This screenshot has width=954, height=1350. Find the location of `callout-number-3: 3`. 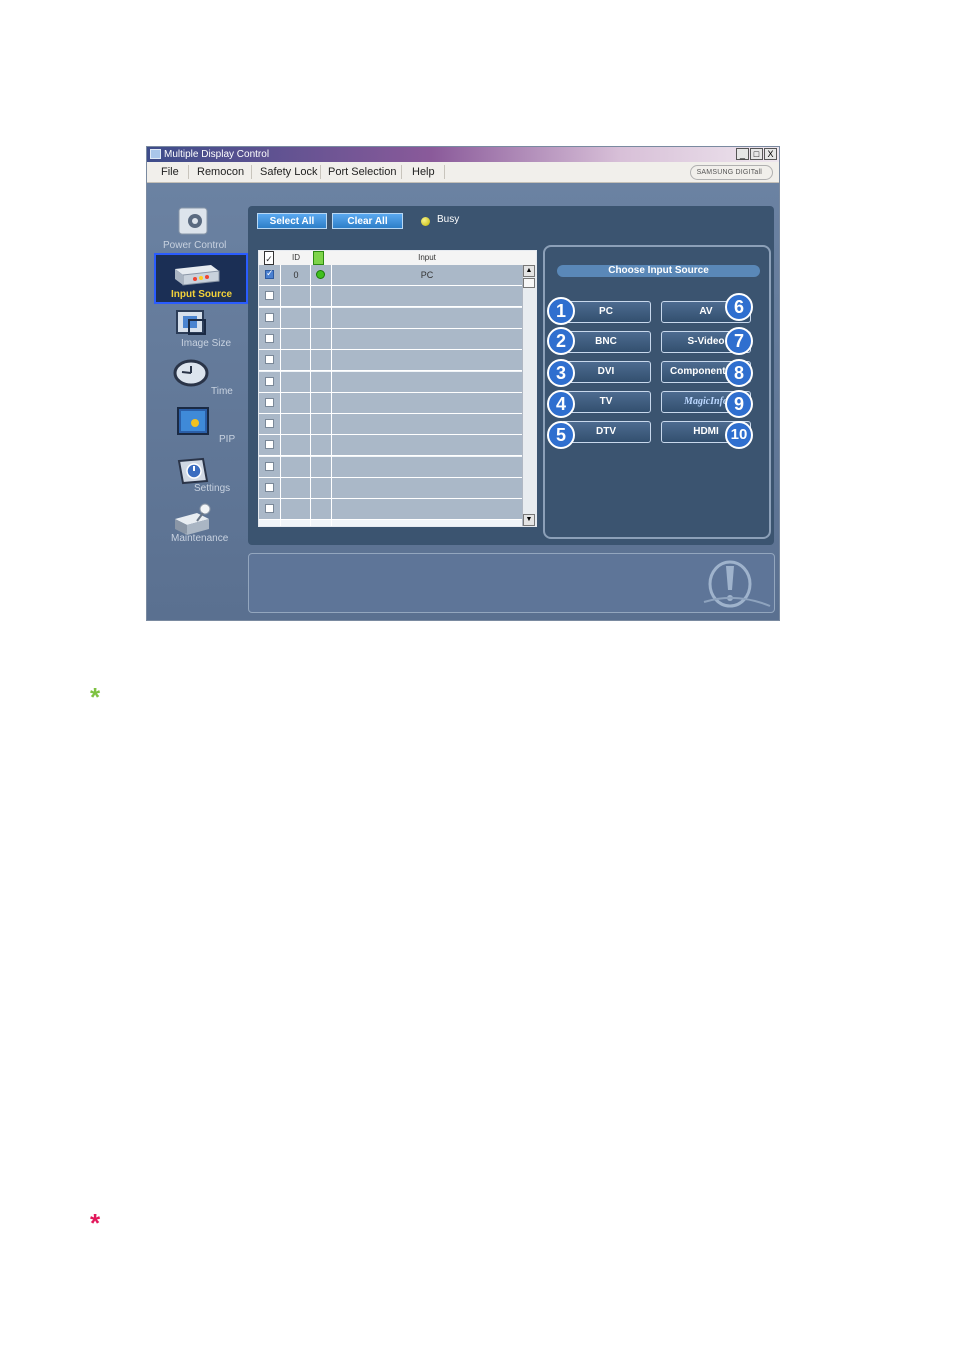

callout-number-3: 3 is located at coordinates (561, 373).